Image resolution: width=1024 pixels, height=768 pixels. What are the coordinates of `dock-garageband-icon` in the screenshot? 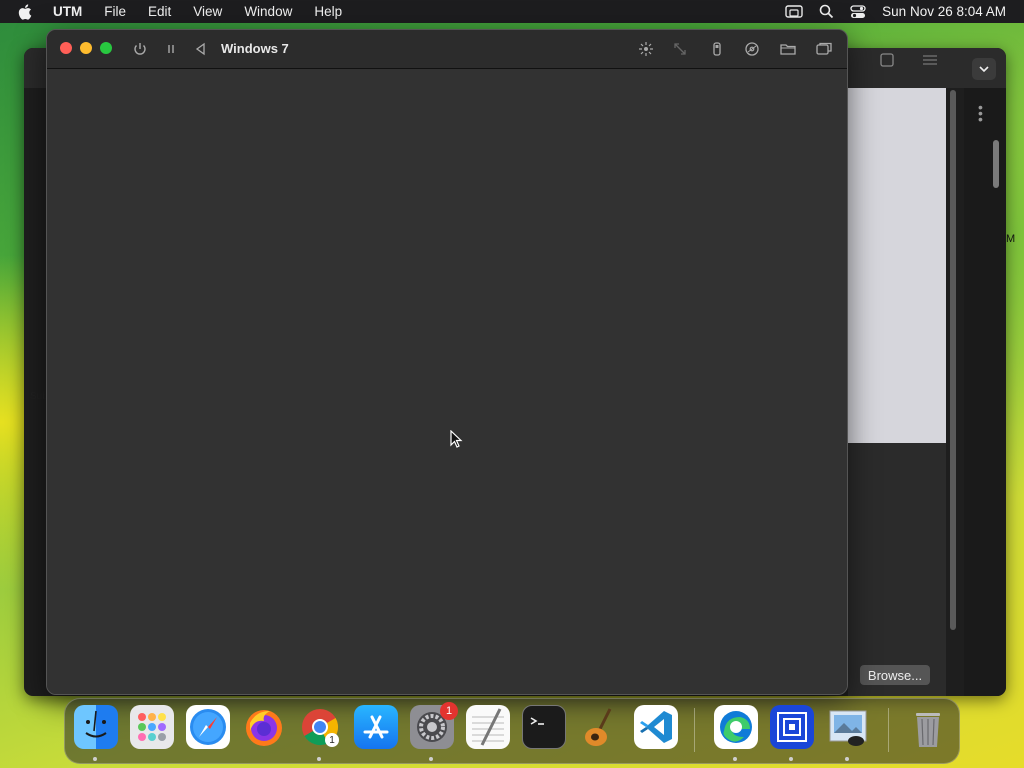 It's located at (600, 727).